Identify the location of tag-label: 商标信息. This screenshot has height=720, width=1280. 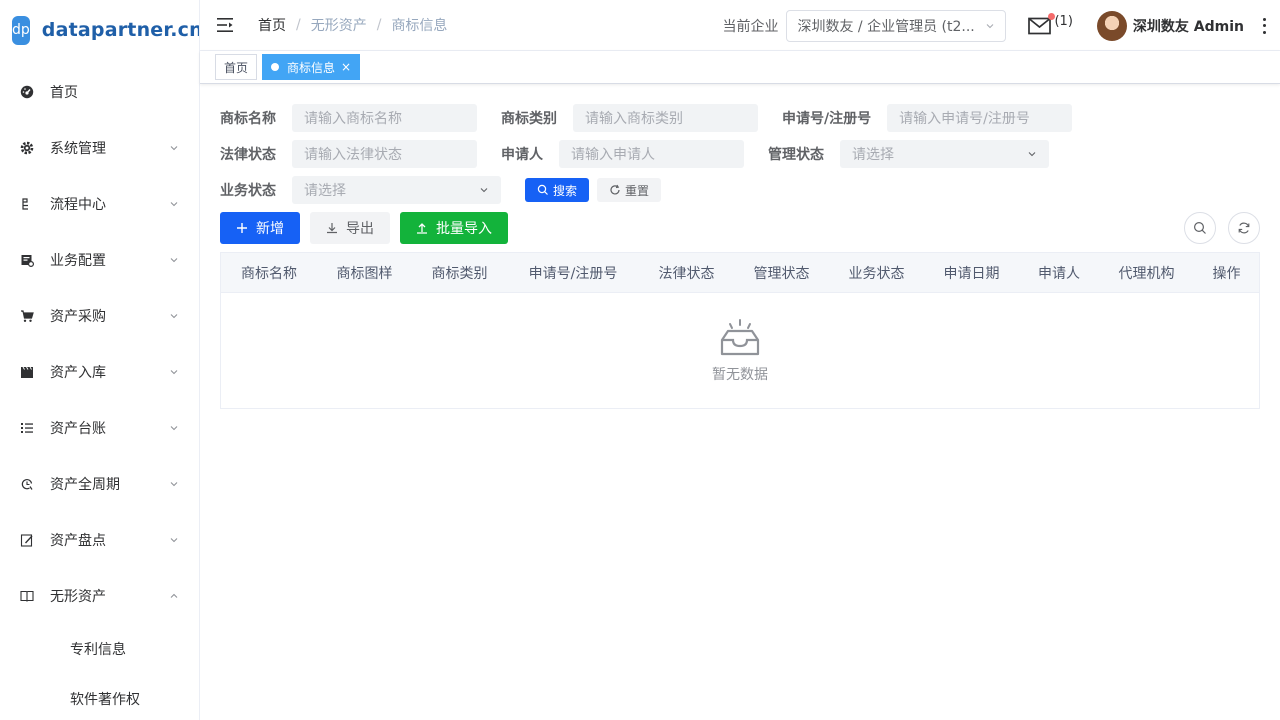
(311, 67).